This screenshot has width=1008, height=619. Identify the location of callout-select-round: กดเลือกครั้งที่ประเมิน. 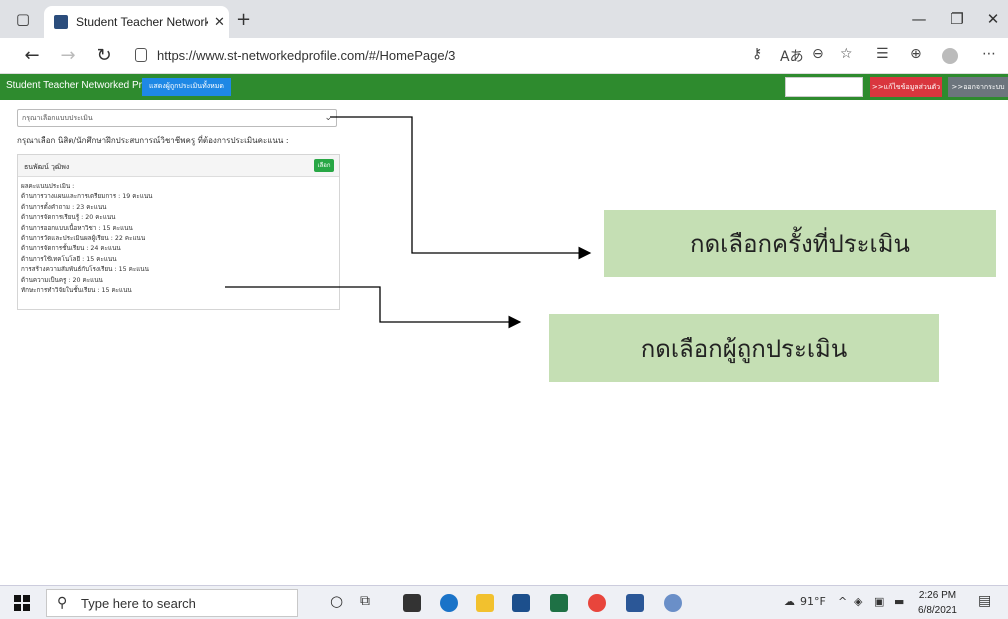
(800, 243).